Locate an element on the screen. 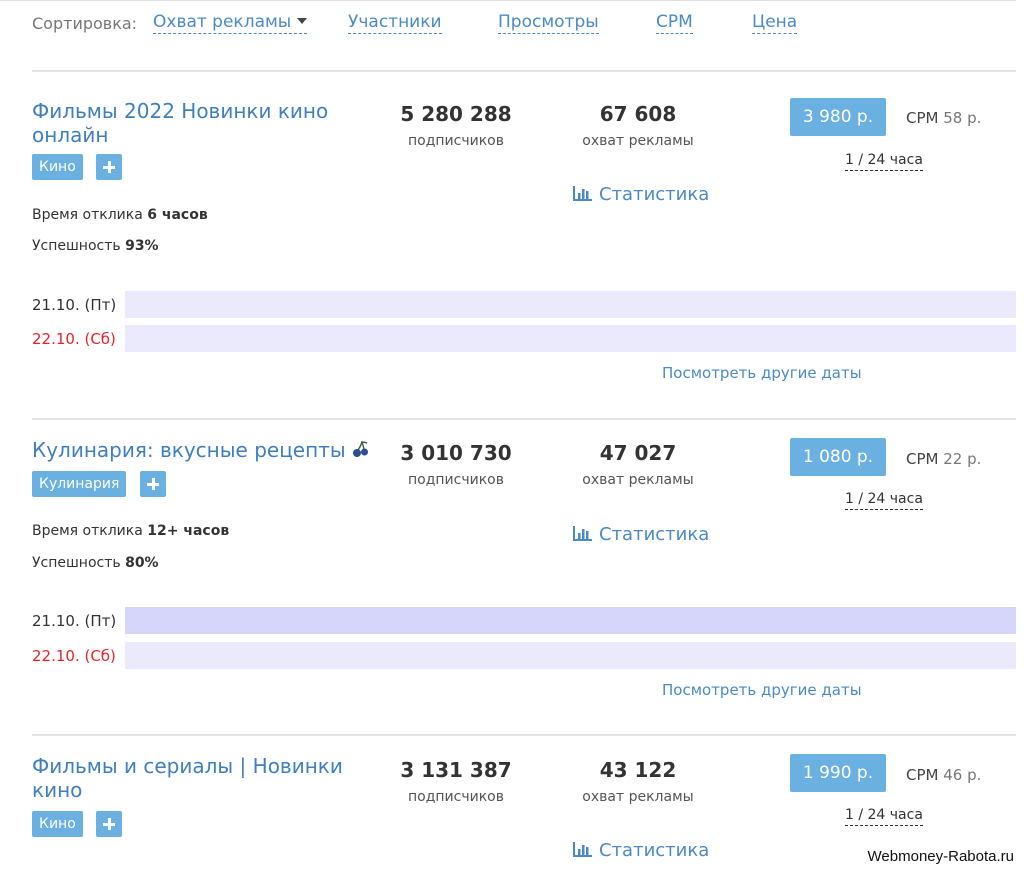  success-rate: Успешность 93% is located at coordinates (95, 246).